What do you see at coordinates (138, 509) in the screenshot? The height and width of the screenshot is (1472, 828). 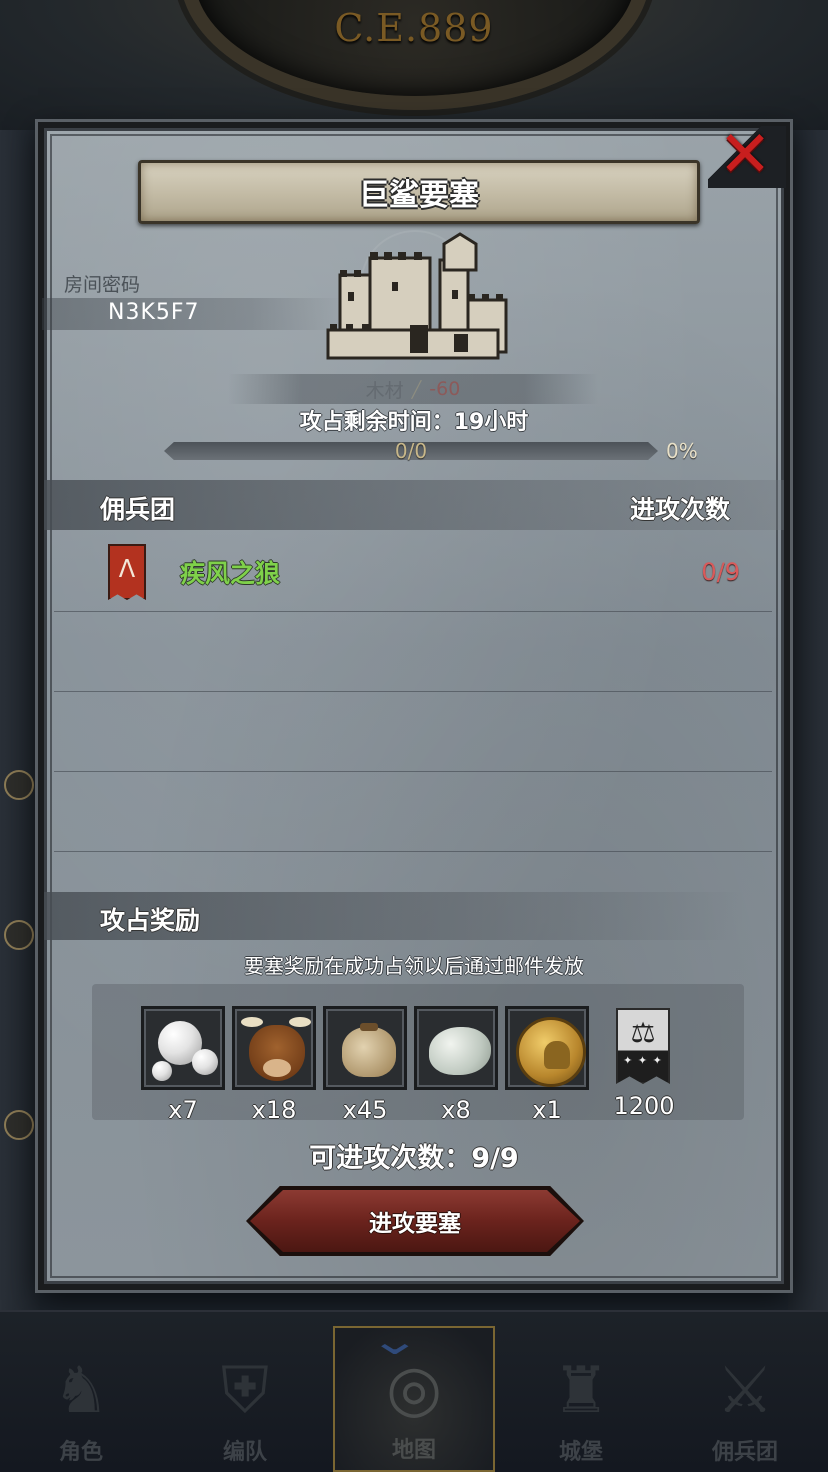 I see `column-header-mercenary: 佣兵团` at bounding box center [138, 509].